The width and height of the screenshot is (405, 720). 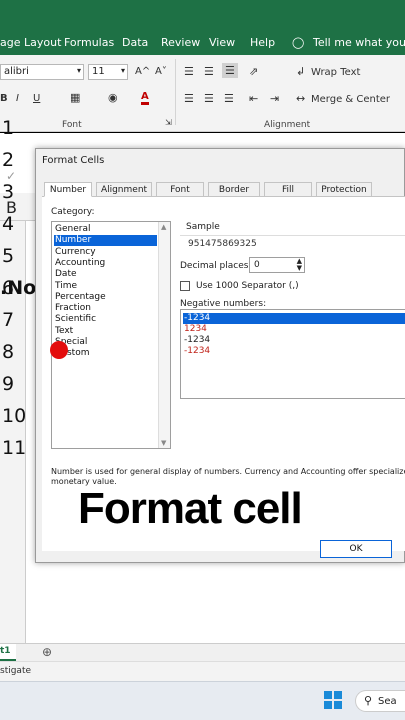 What do you see at coordinates (298, 42) in the screenshot?
I see `lightbulb-icon: ◯` at bounding box center [298, 42].